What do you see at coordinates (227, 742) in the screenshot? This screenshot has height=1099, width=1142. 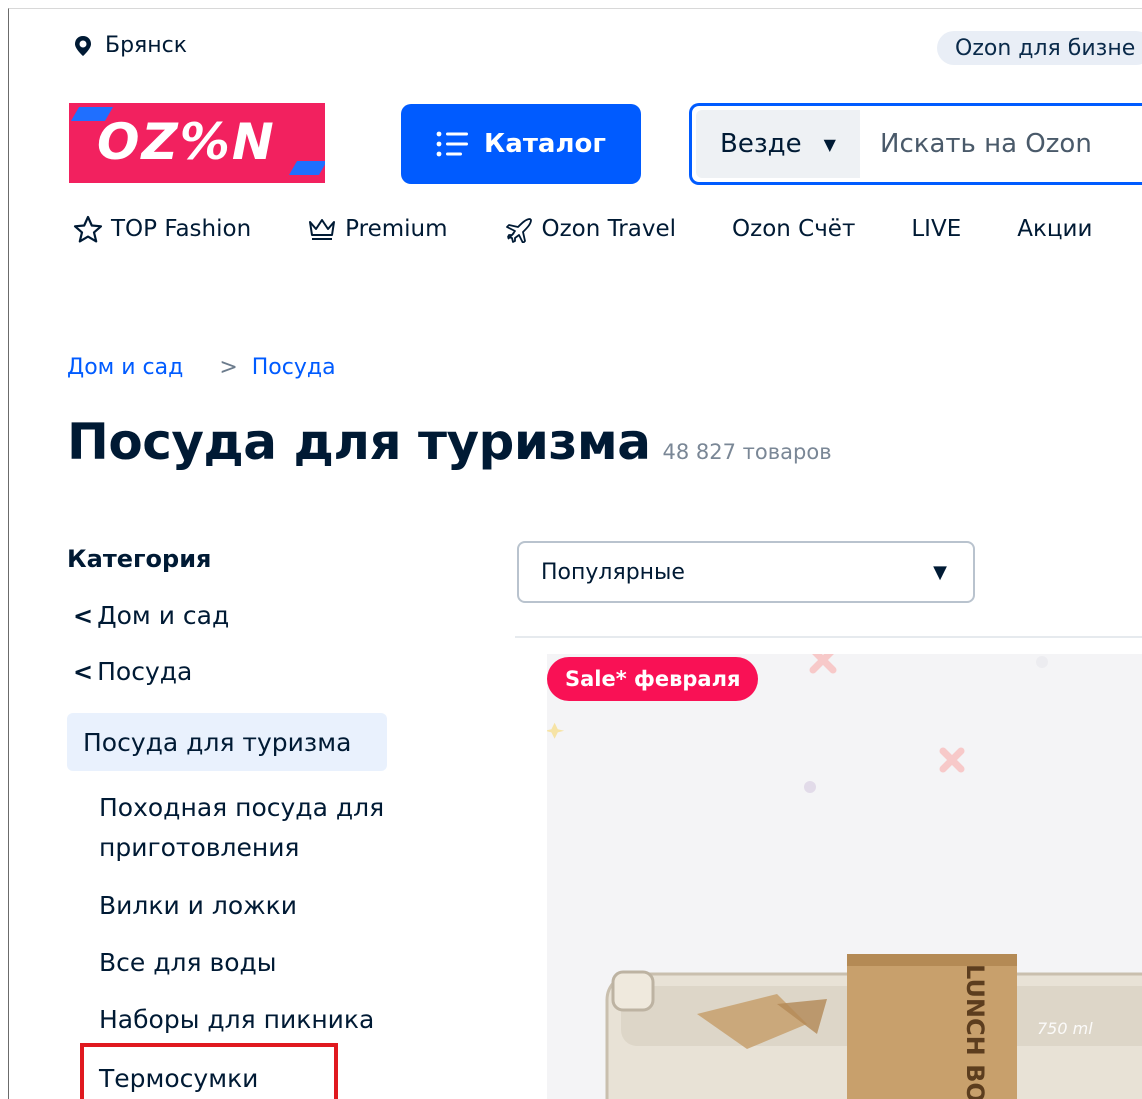 I see `active-category: Посуда для туризма` at bounding box center [227, 742].